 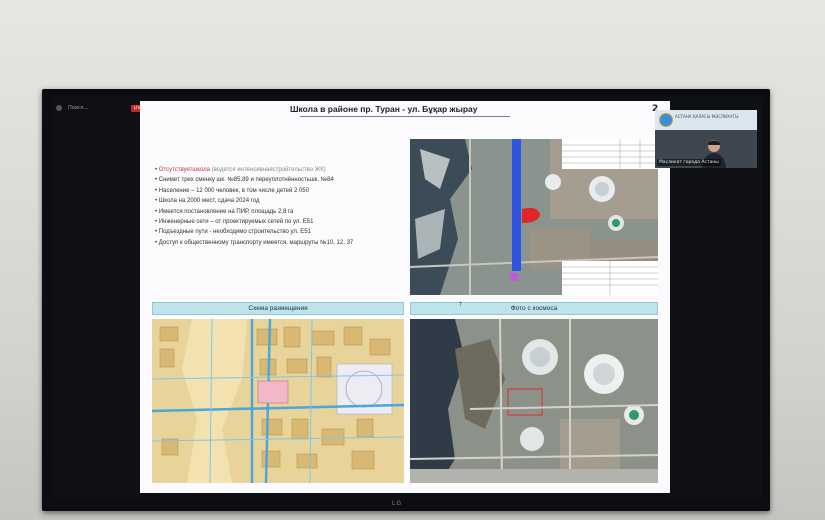 What do you see at coordinates (461, 304) in the screenshot?
I see `mouse-cursor-icon: ⇡` at bounding box center [461, 304].